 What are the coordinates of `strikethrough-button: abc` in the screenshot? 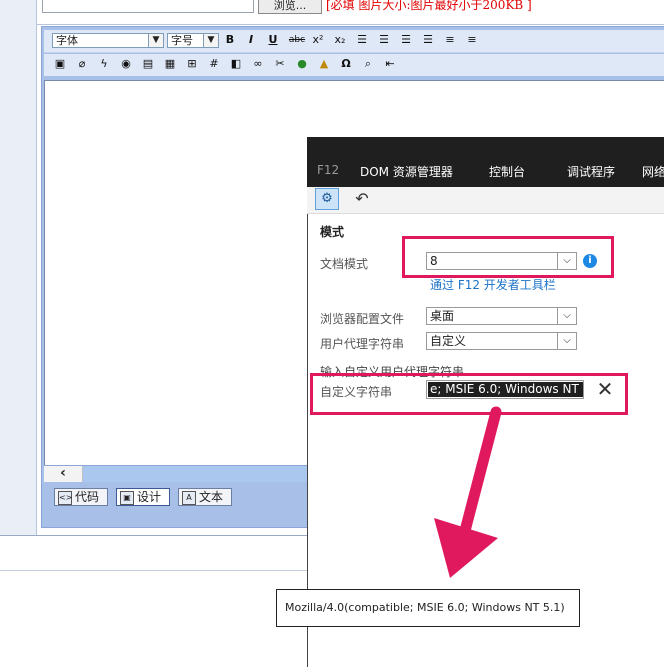 It's located at (297, 40).